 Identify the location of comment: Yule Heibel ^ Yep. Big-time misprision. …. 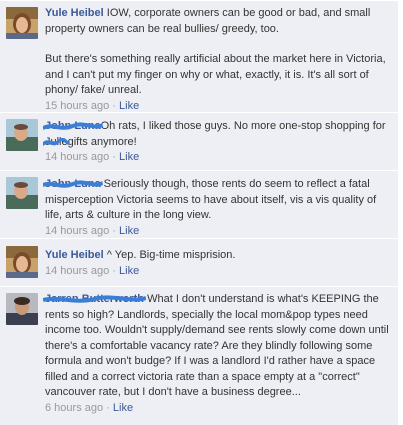
(199, 262).